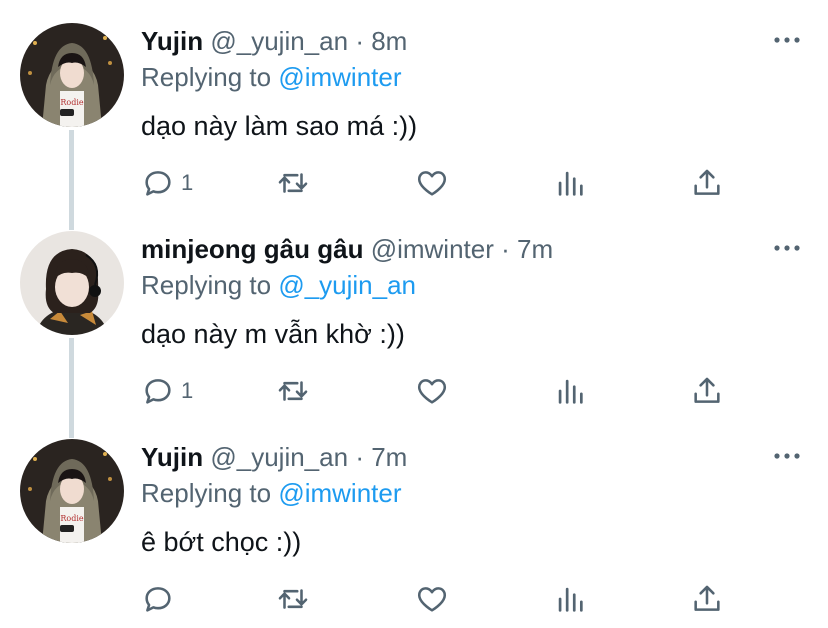  What do you see at coordinates (454, 41) in the screenshot?
I see `tweet-header: Yujin @_yujin_an · 8m` at bounding box center [454, 41].